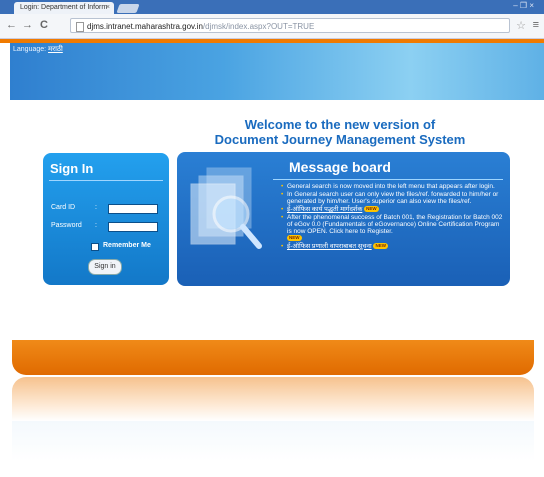 The image size is (544, 477). Describe the element at coordinates (340, 124) in the screenshot. I see `welcome-line-1: Welcome to the new version of` at that location.